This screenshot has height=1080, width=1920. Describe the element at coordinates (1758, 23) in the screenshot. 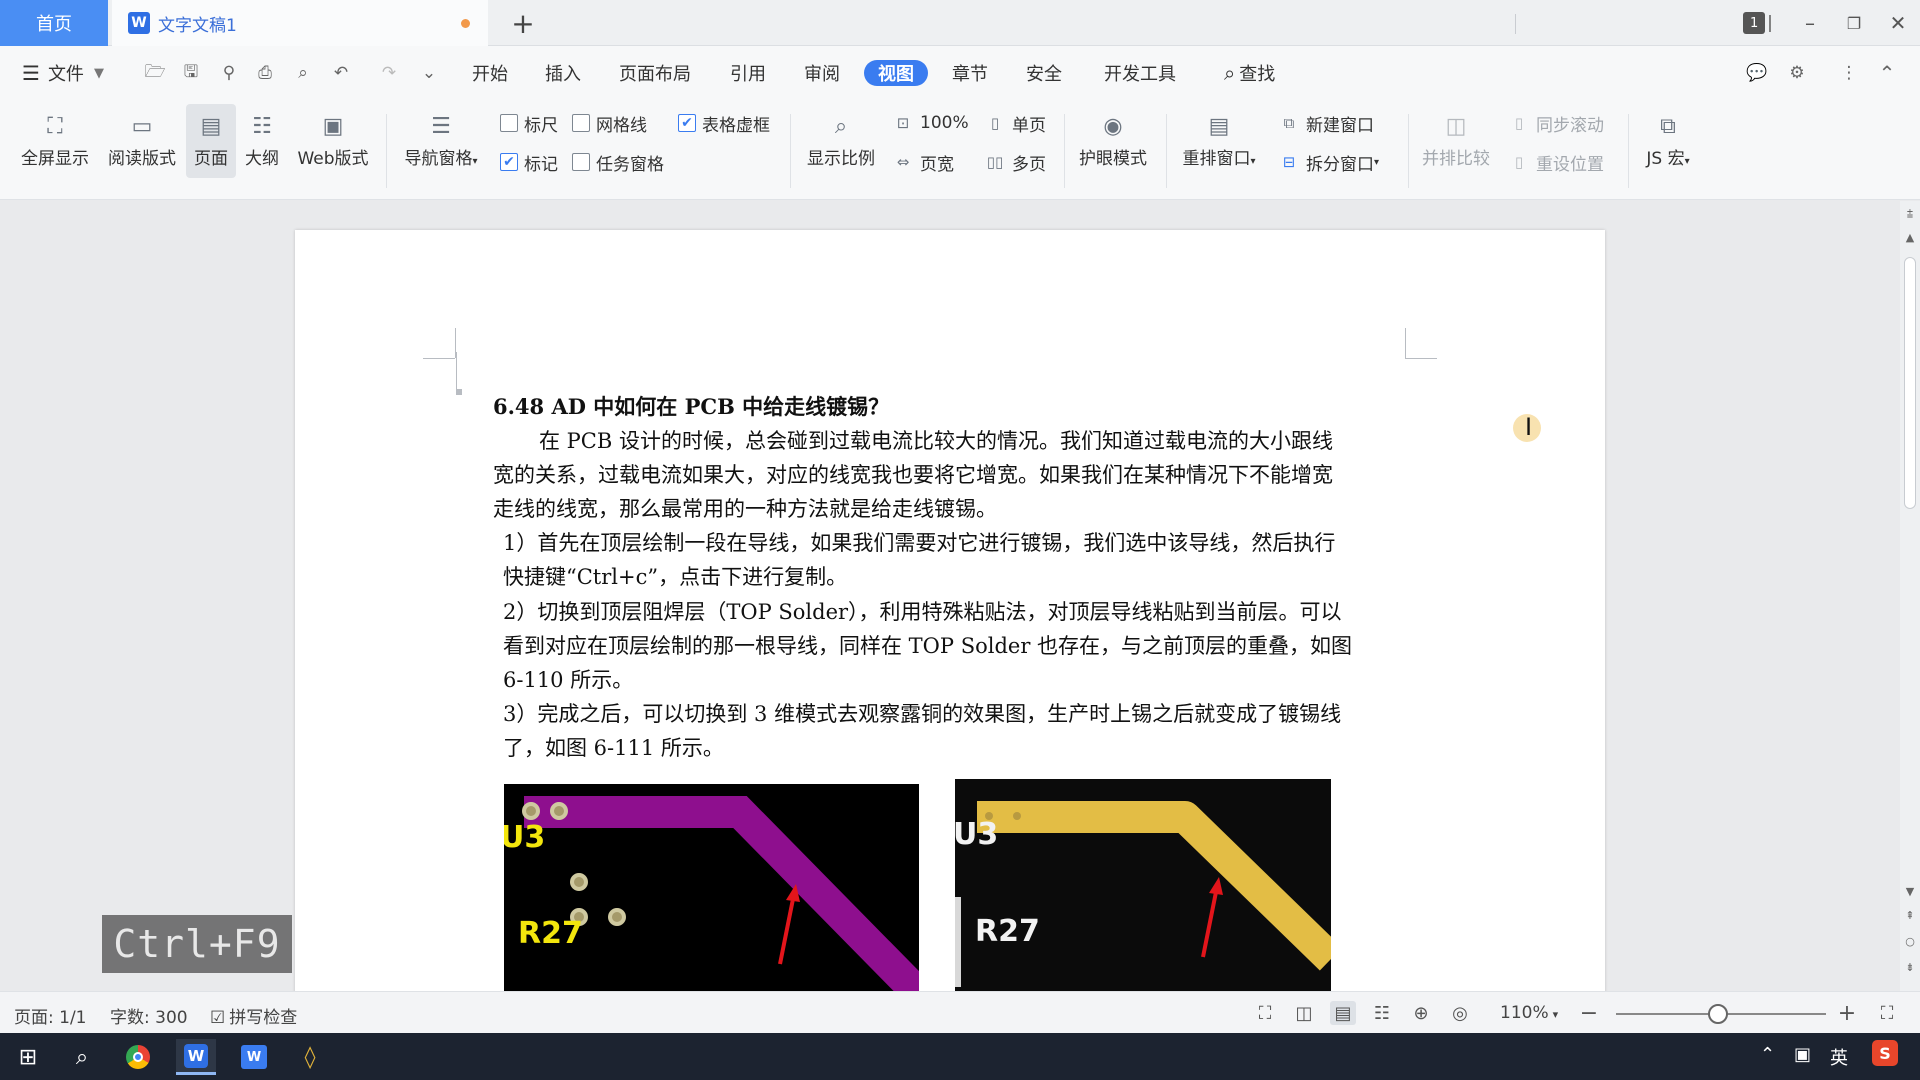

I see `window-count-button: 1 |` at that location.